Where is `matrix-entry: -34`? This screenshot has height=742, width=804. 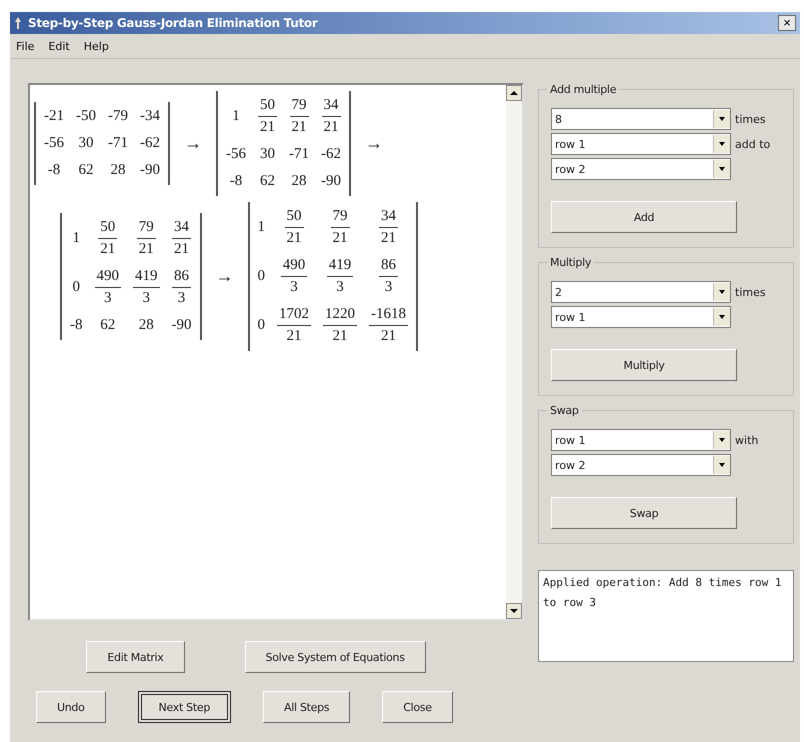
matrix-entry: -34 is located at coordinates (150, 116).